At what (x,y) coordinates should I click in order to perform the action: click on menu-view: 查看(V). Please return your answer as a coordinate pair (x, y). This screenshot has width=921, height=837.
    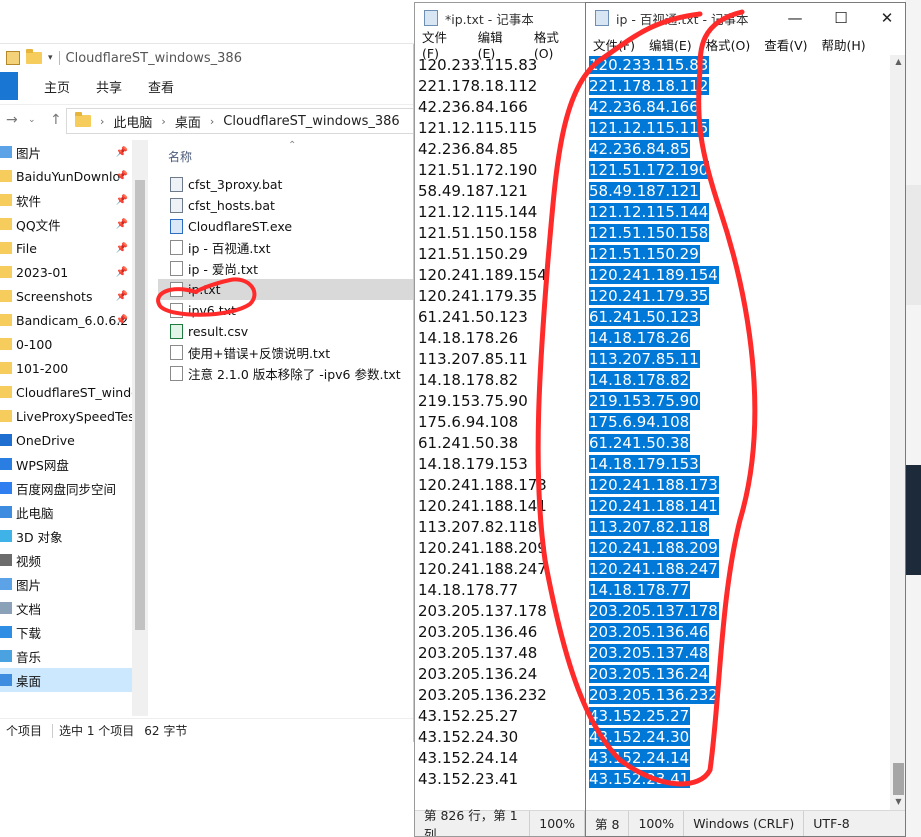
    Looking at the image, I should click on (785, 44).